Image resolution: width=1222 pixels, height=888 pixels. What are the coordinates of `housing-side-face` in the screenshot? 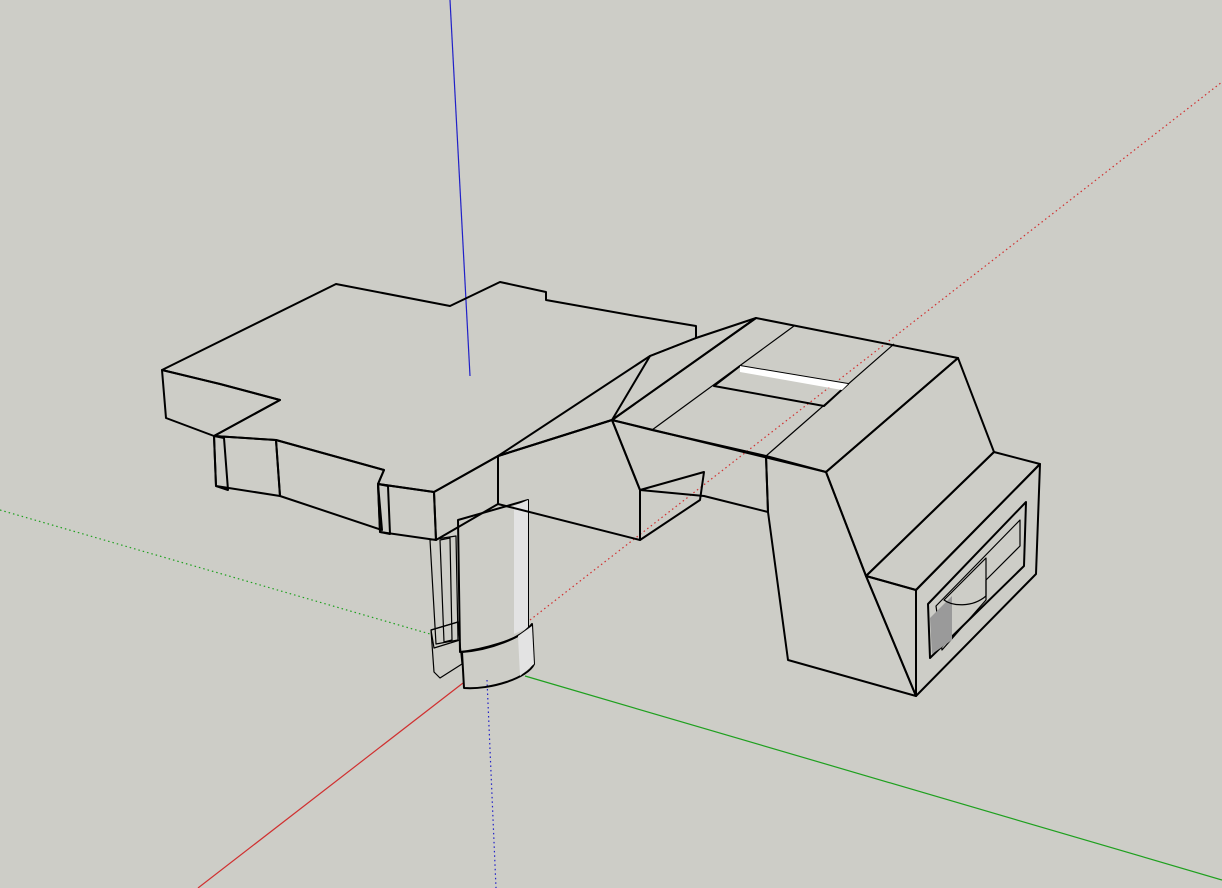 It's located at (910, 467).